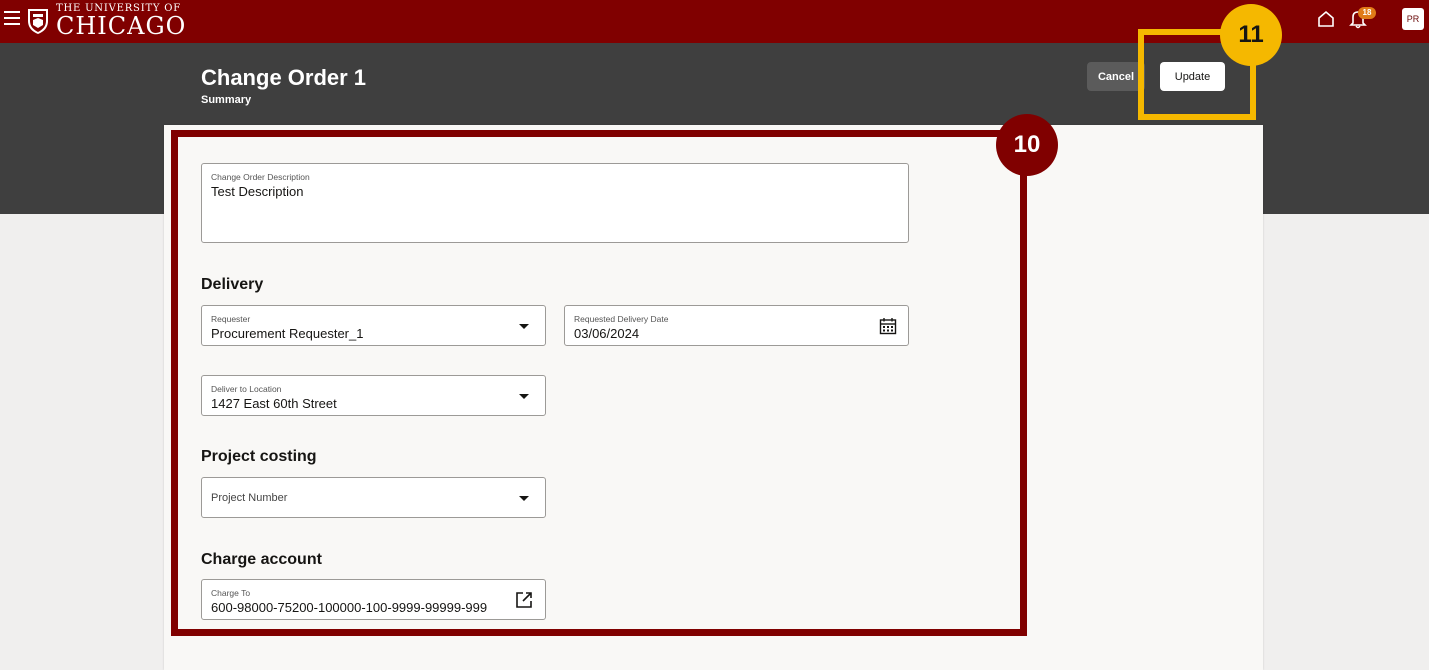 The width and height of the screenshot is (1429, 670). I want to click on notification-badge: 18, so click(1367, 13).